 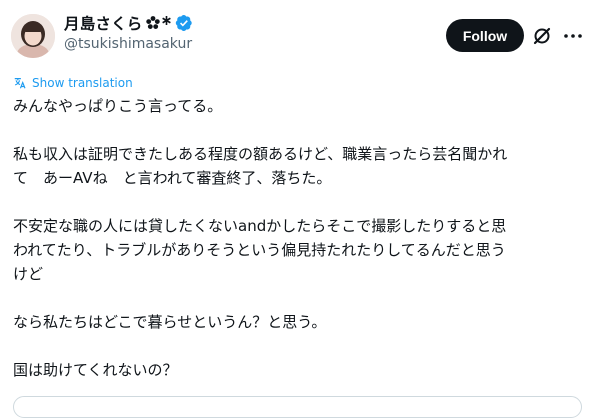 What do you see at coordinates (20, 83) in the screenshot?
I see `translate-icon` at bounding box center [20, 83].